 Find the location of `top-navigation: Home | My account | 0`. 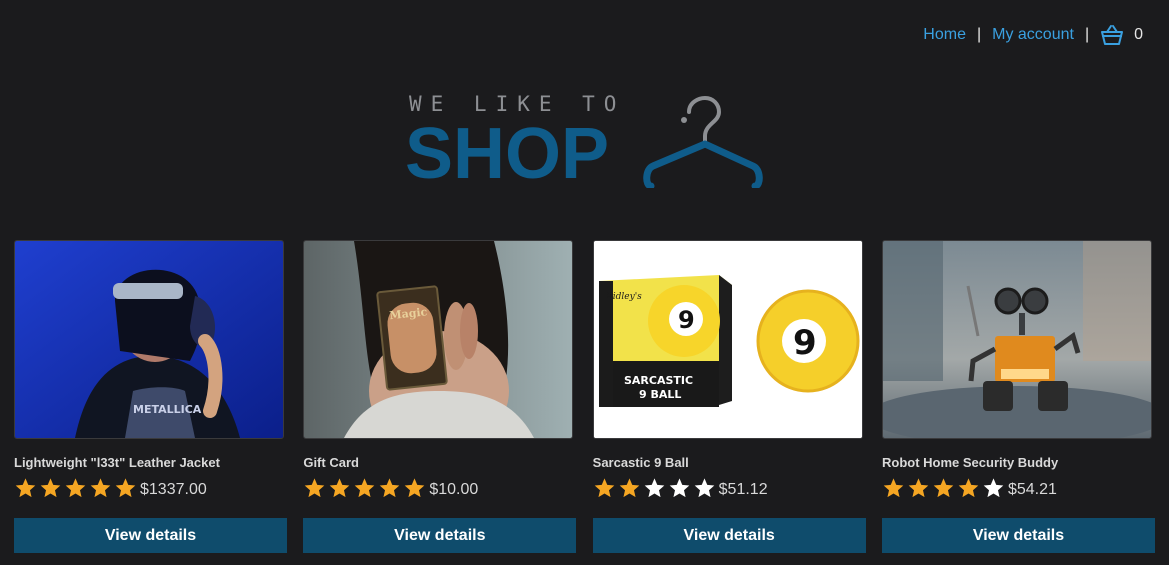

top-navigation: Home | My account | 0 is located at coordinates (1033, 35).